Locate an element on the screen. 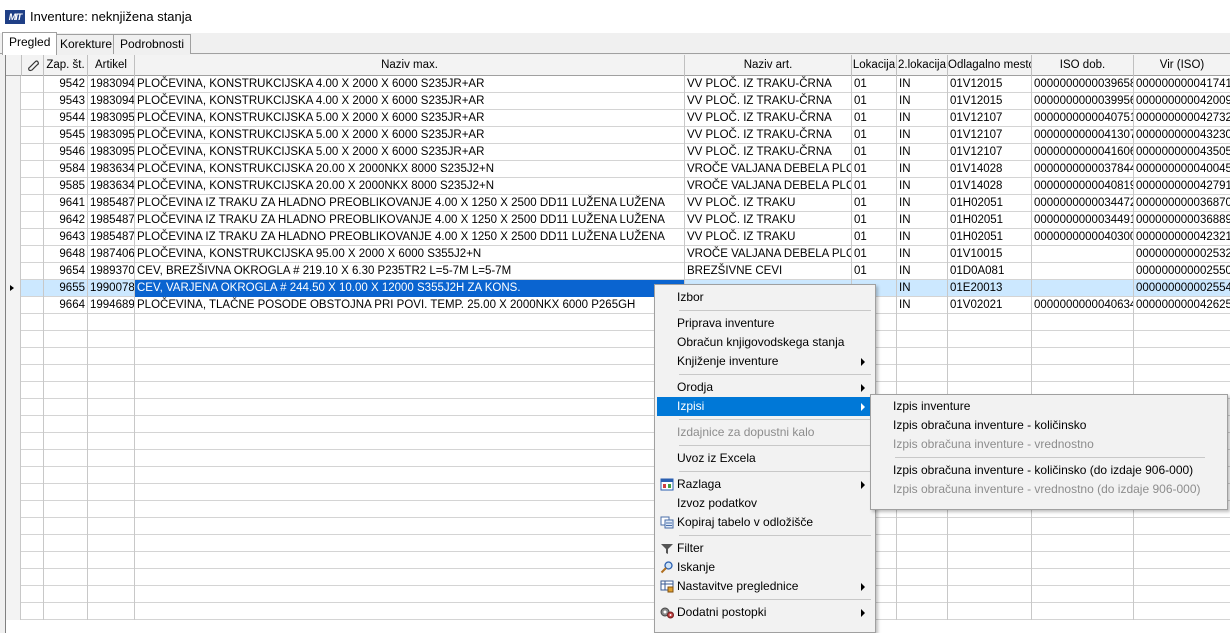 This screenshot has height=633, width=1230. table-row is located at coordinates (618, 577).